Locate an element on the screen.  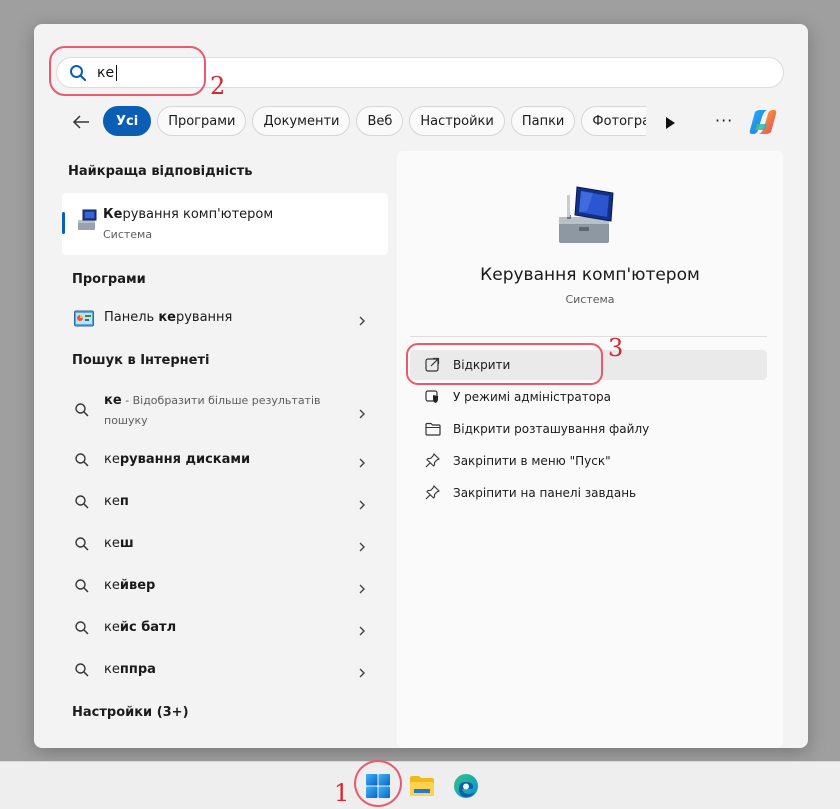
web-item-label: кейс батл is located at coordinates (140, 627).